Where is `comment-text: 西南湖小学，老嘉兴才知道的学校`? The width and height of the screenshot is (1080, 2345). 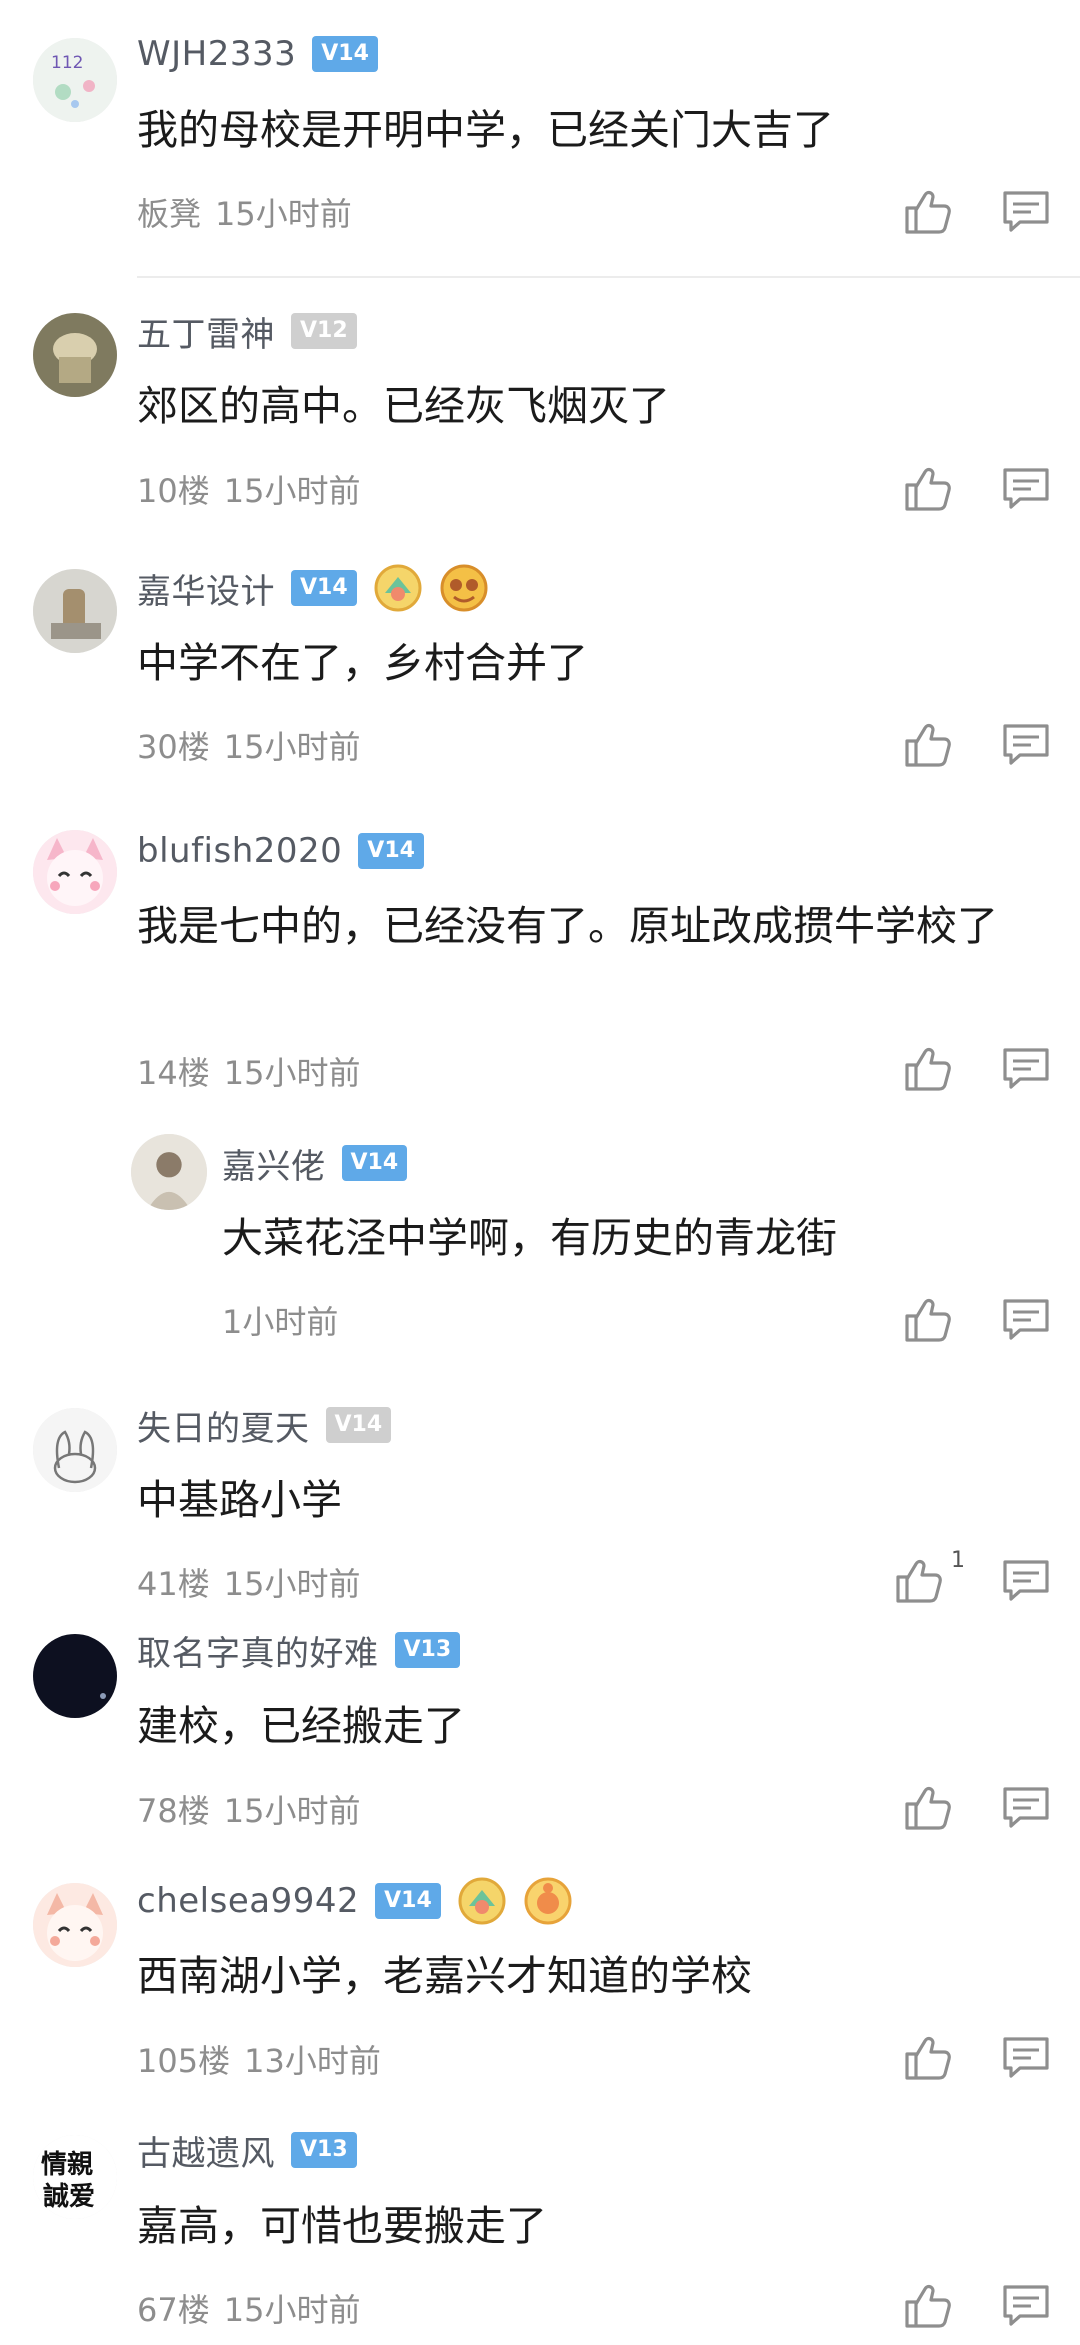 comment-text: 西南湖小学，老嘉兴才知道的学校 is located at coordinates (444, 1976).